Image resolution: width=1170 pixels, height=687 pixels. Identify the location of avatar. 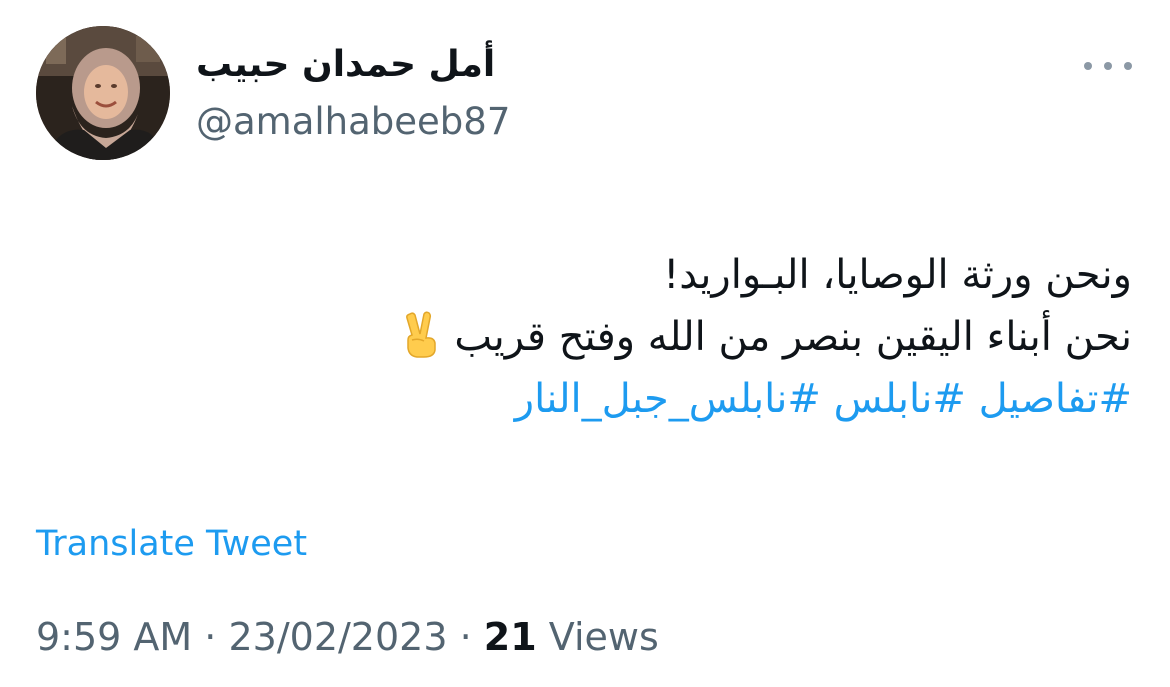
(103, 93).